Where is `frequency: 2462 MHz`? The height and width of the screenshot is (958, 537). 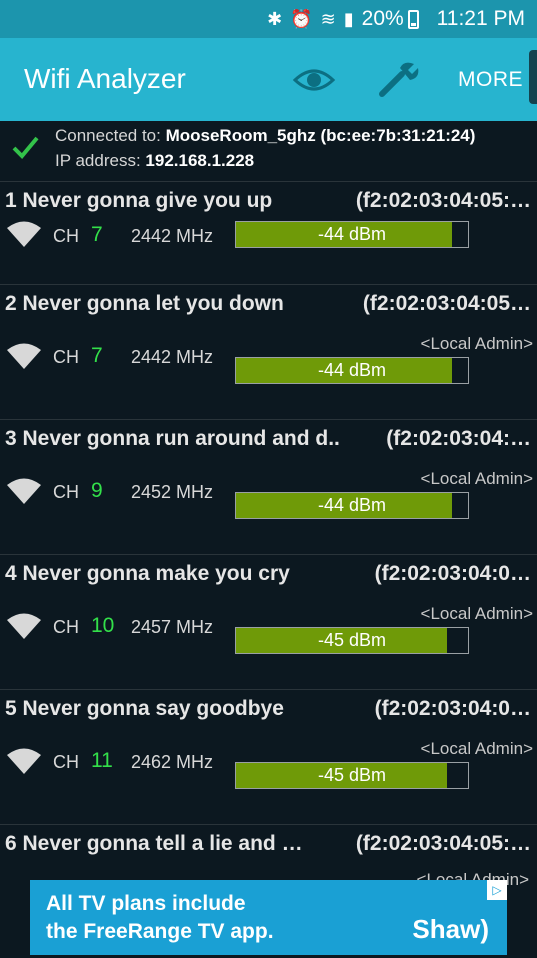
frequency: 2462 MHz is located at coordinates (172, 762).